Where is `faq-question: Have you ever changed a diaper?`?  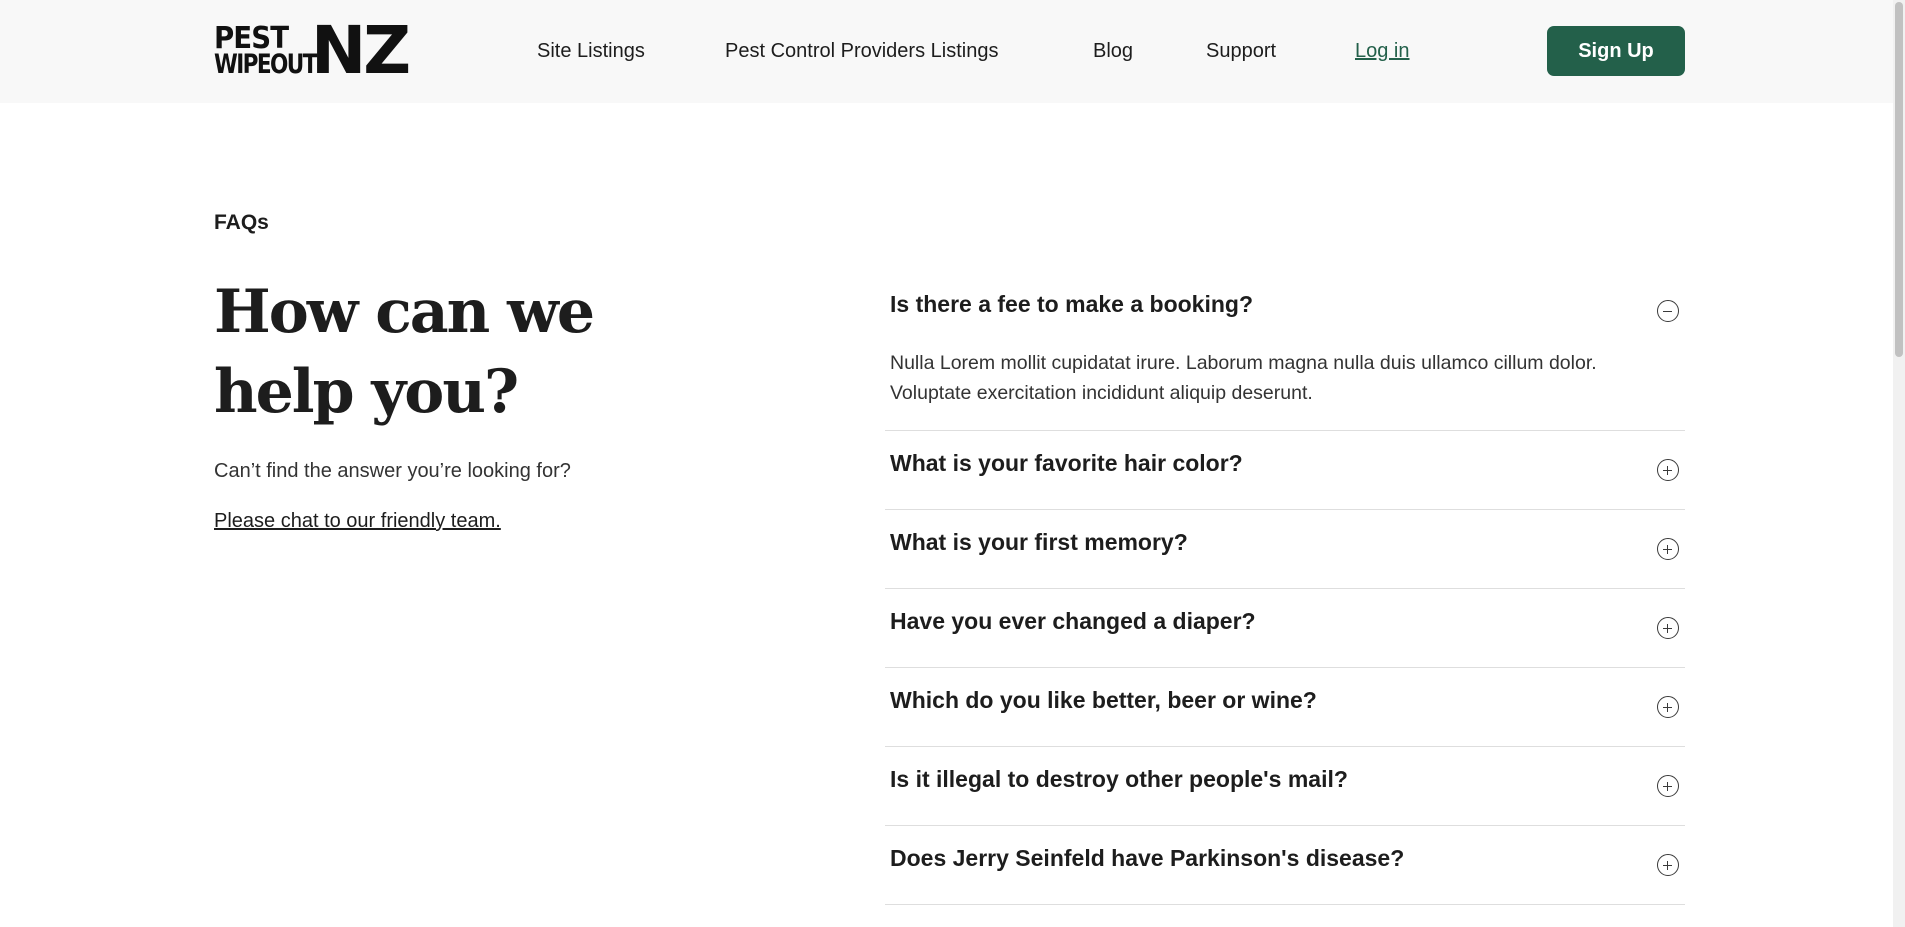
faq-question: Have you ever changed a diaper? is located at coordinates (1285, 628).